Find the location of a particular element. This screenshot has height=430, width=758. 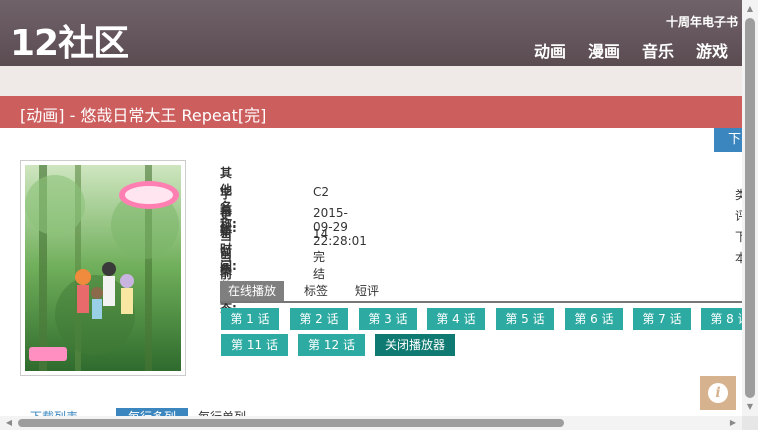

scroll-left-icon: ◀ is located at coordinates (9, 423).